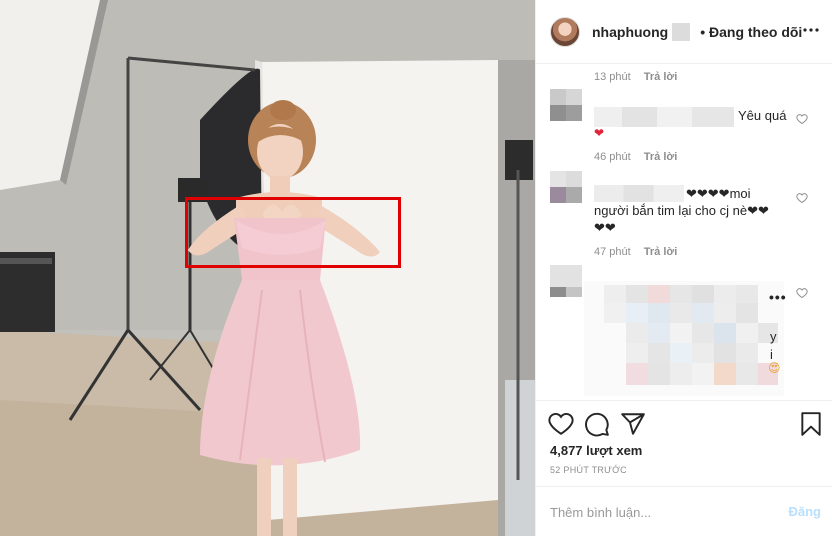  What do you see at coordinates (612, 252) in the screenshot?
I see `comment-time: 47 phút` at bounding box center [612, 252].